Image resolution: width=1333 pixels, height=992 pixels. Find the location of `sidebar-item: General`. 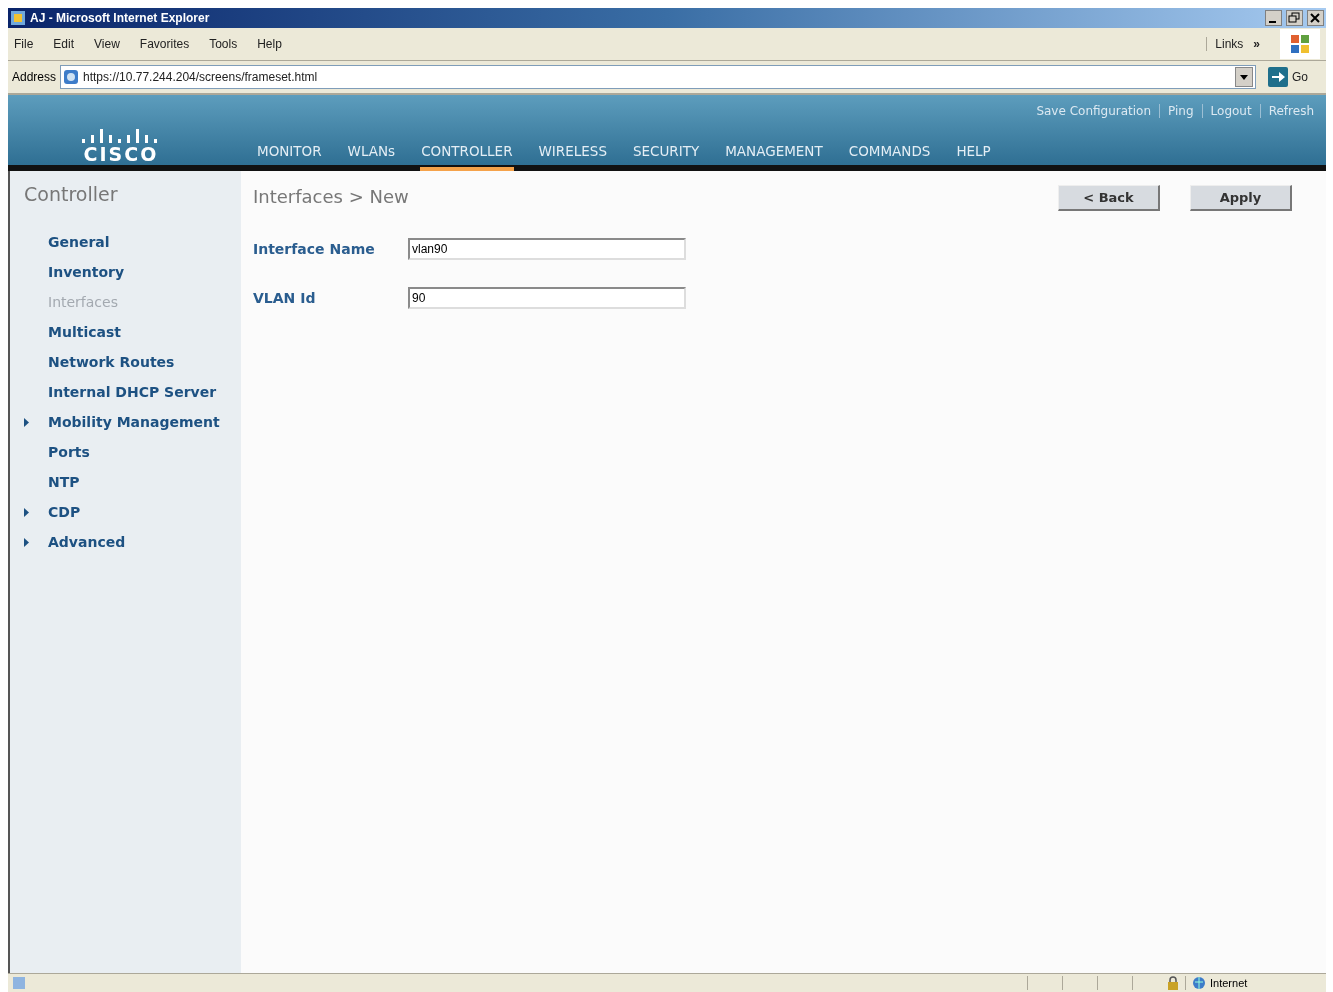

sidebar-item: General is located at coordinates (79, 242).